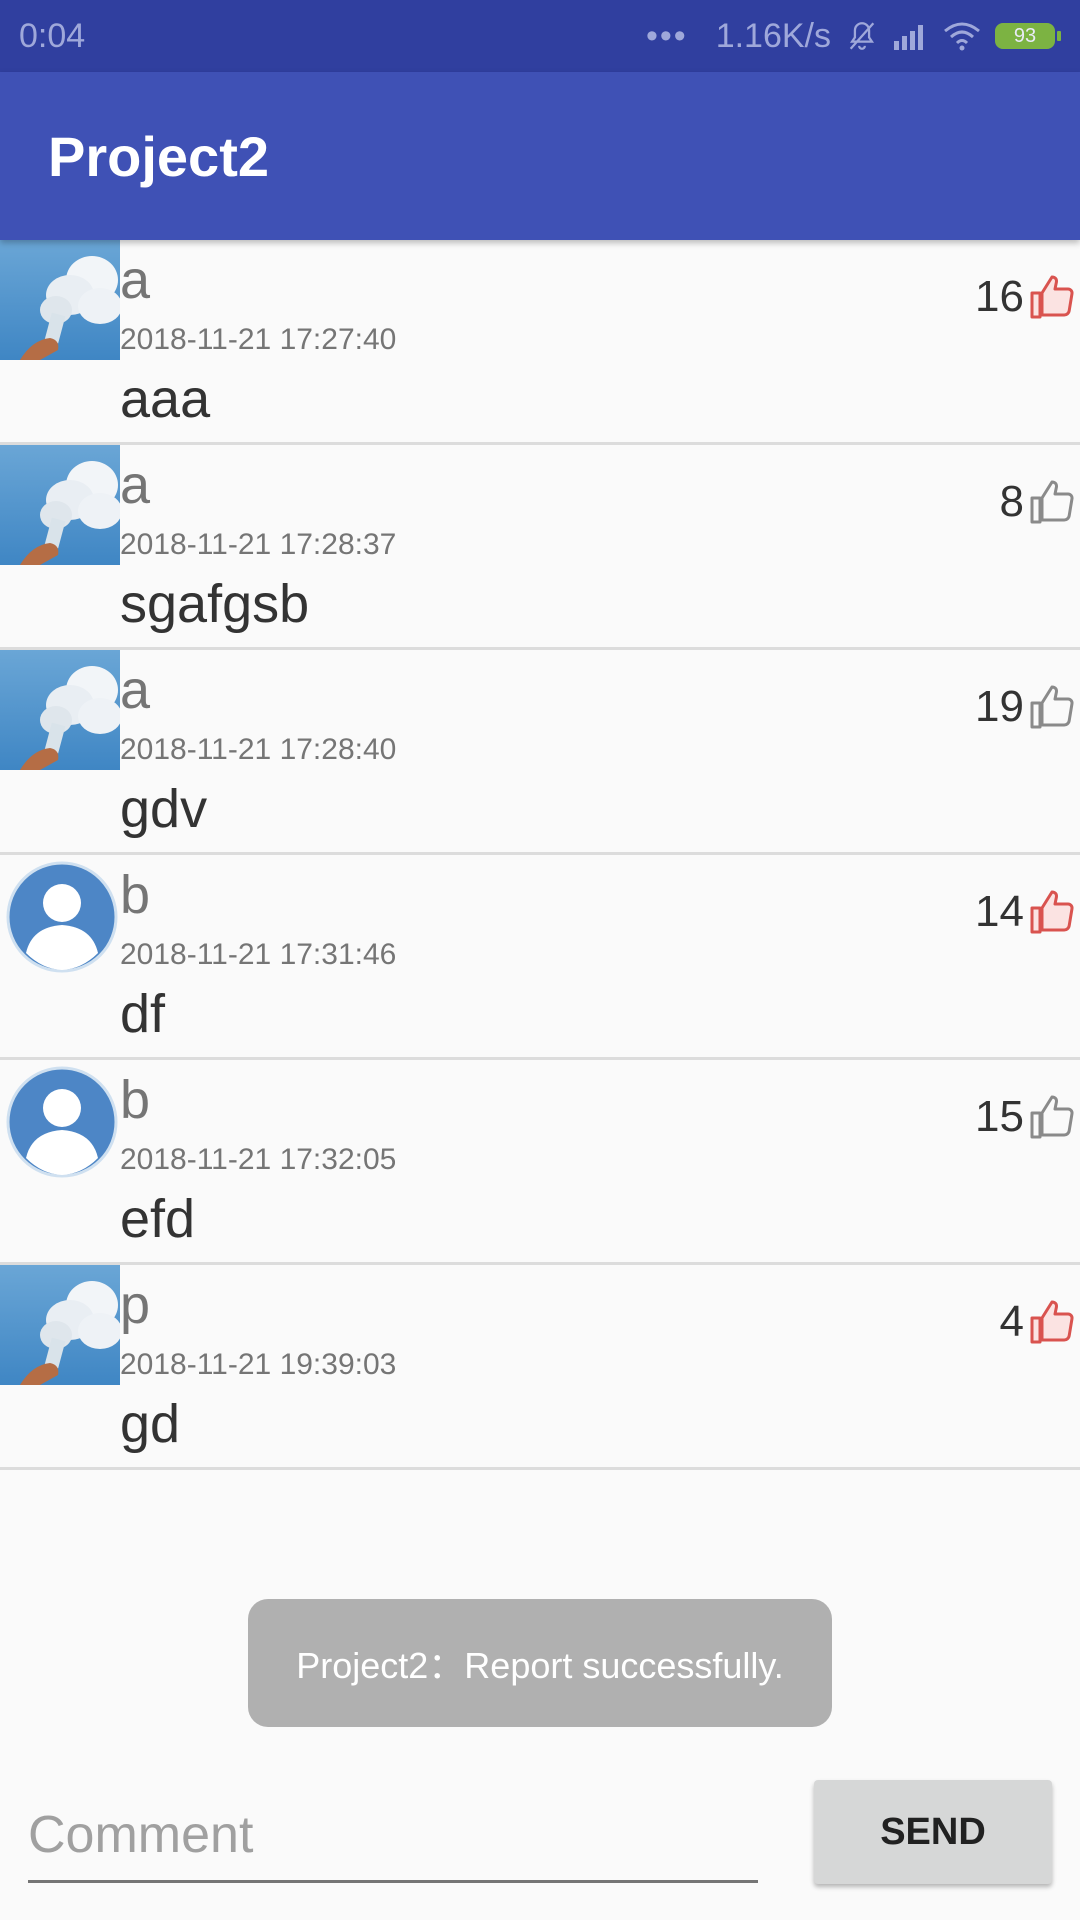  Describe the element at coordinates (540, 1663) in the screenshot. I see `toast-message: Project2：Report successfully.` at that location.